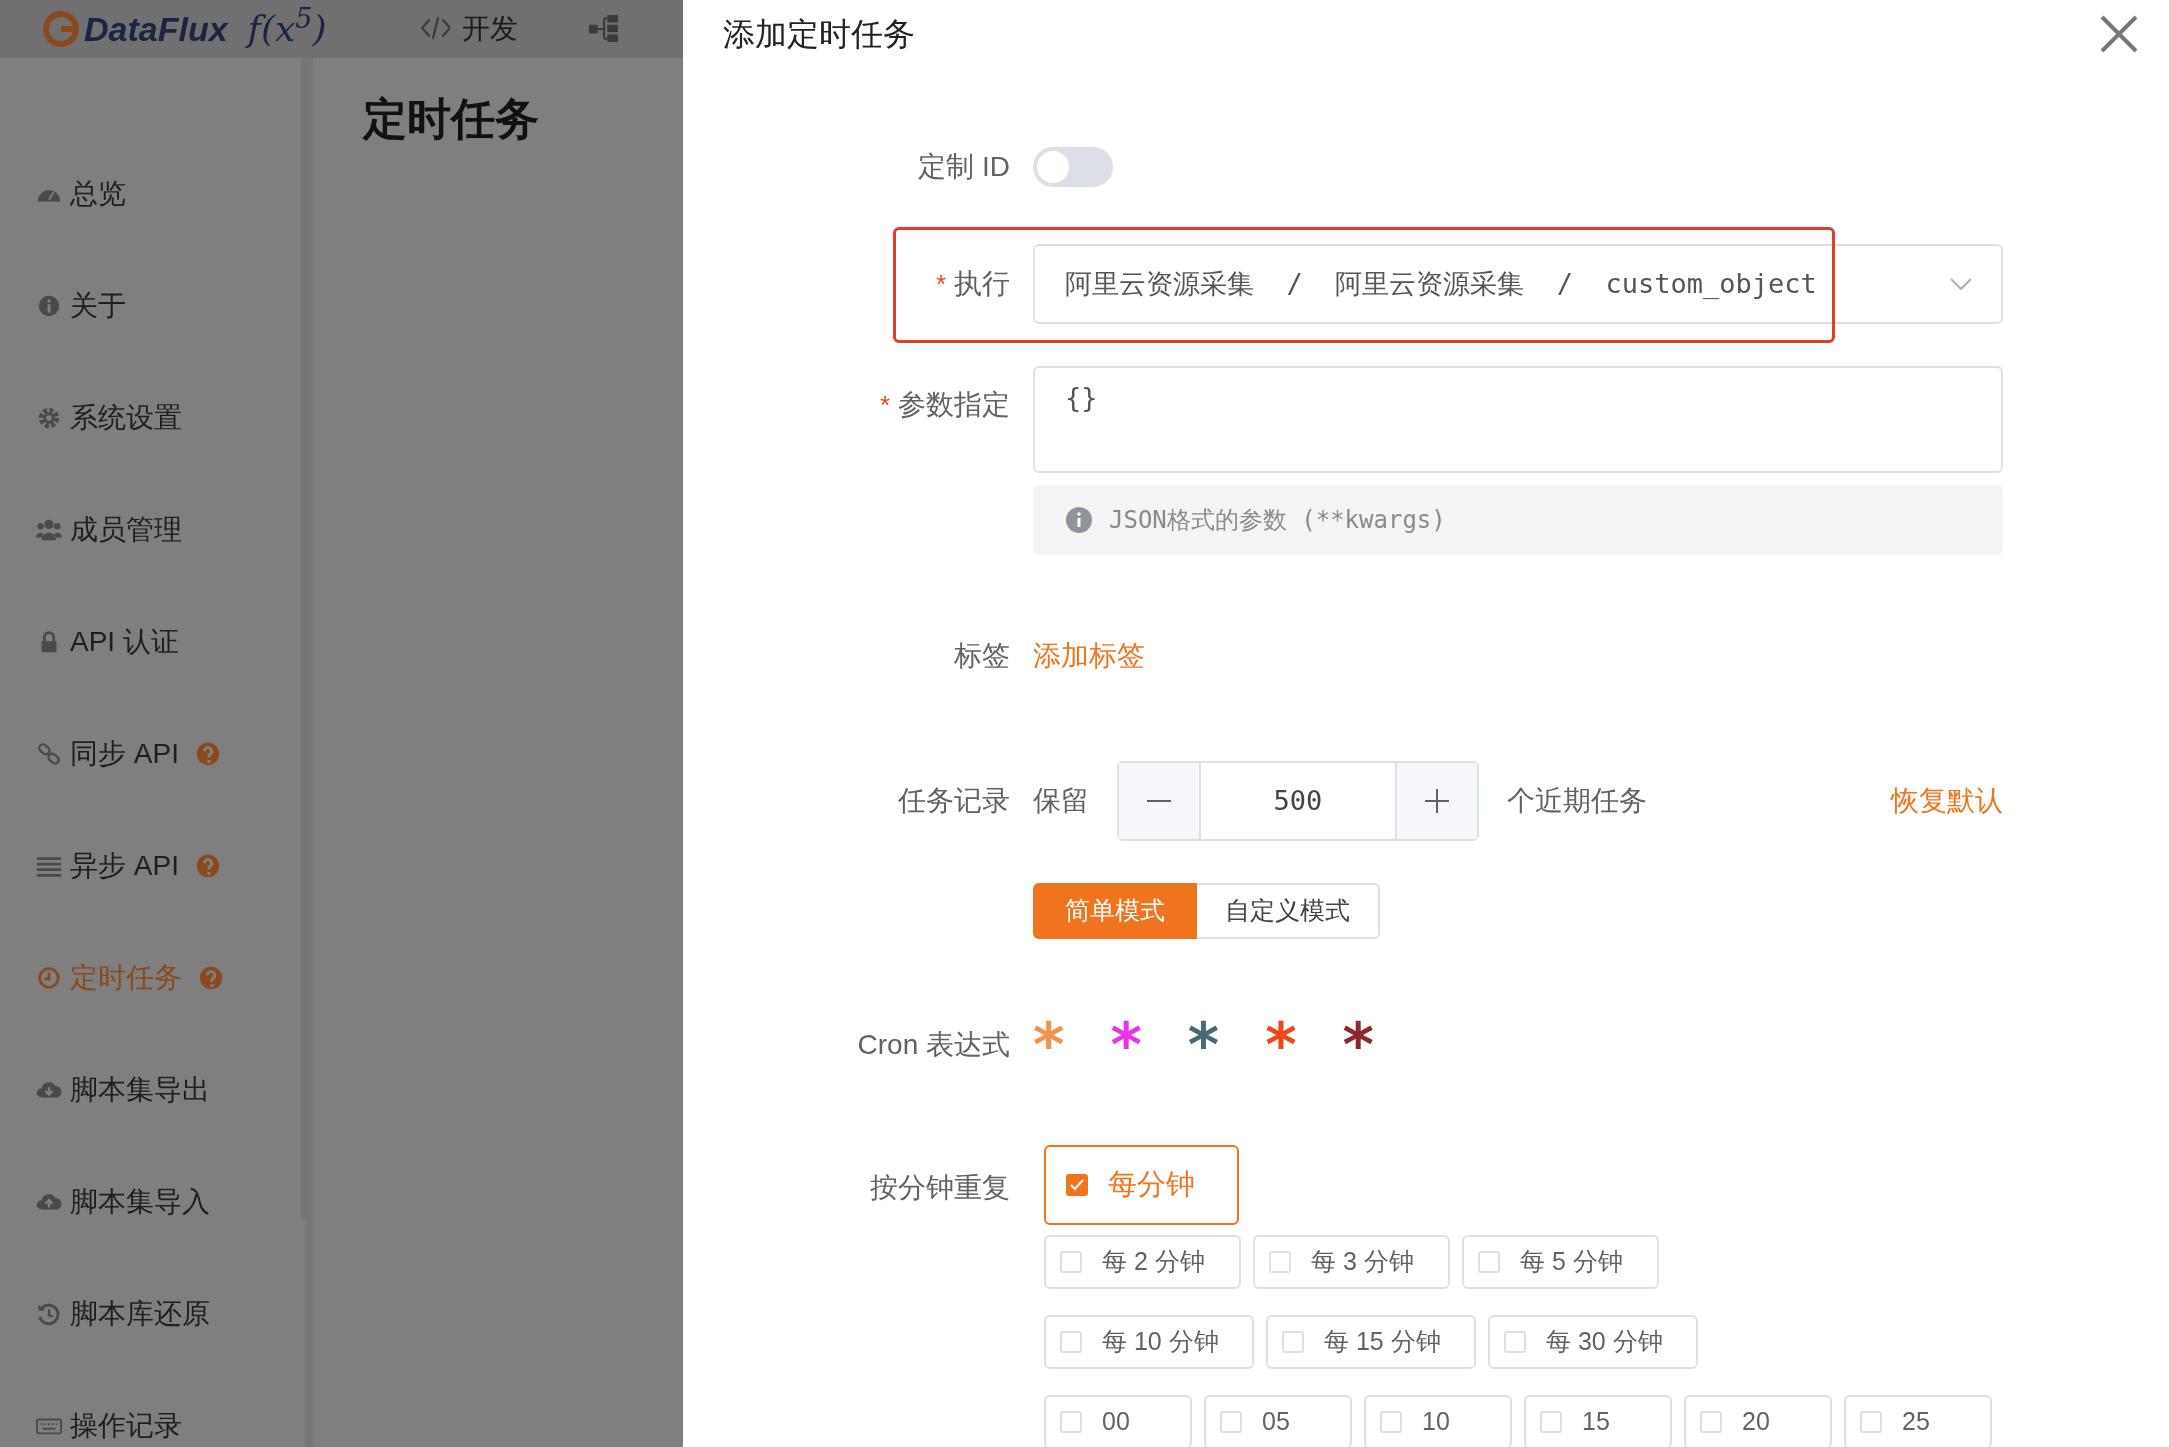 This screenshot has height=1447, width=2169. Describe the element at coordinates (1277, 520) in the screenshot. I see `hint-text: JSON格式的参数 (**kwargs)` at that location.